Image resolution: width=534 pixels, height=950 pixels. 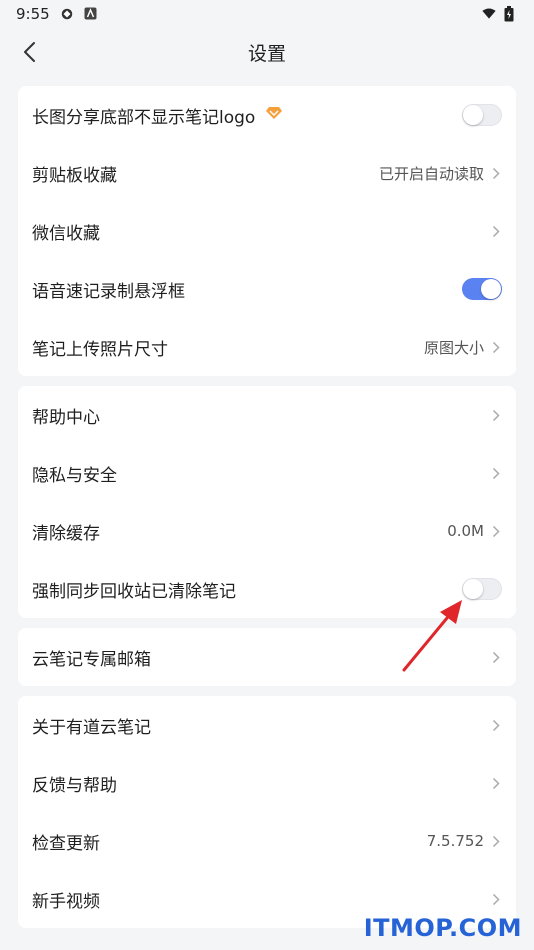 I want to click on setting-row-about: 关于有道云笔记, so click(x=267, y=725).